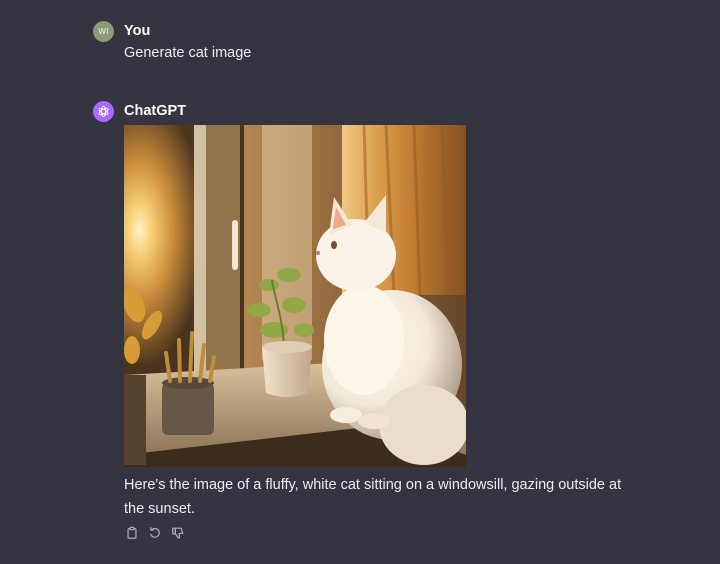 The width and height of the screenshot is (720, 564). I want to click on openai-logo-icon, so click(103, 111).